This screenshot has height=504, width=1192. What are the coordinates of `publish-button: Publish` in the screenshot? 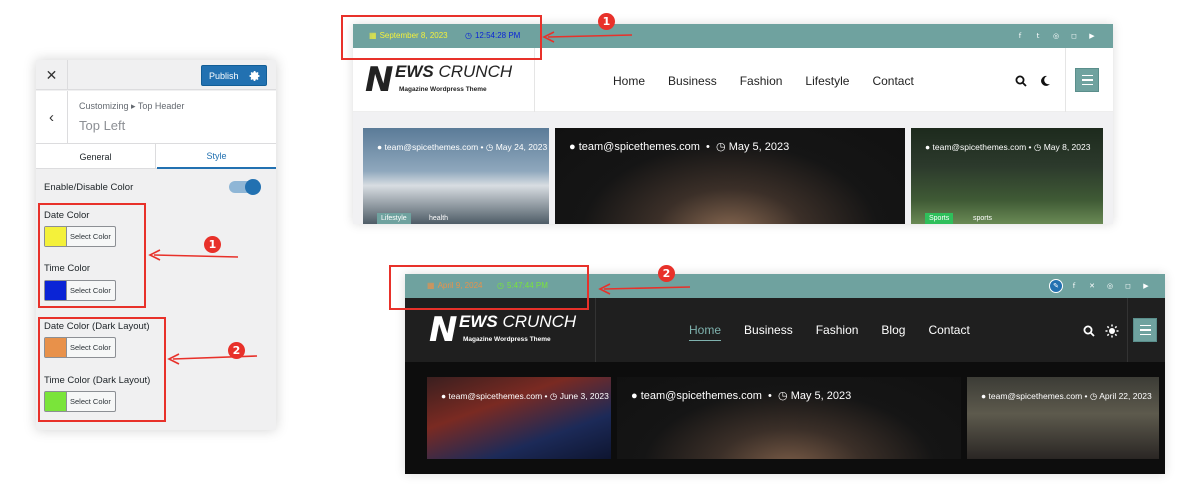 It's located at (234, 75).